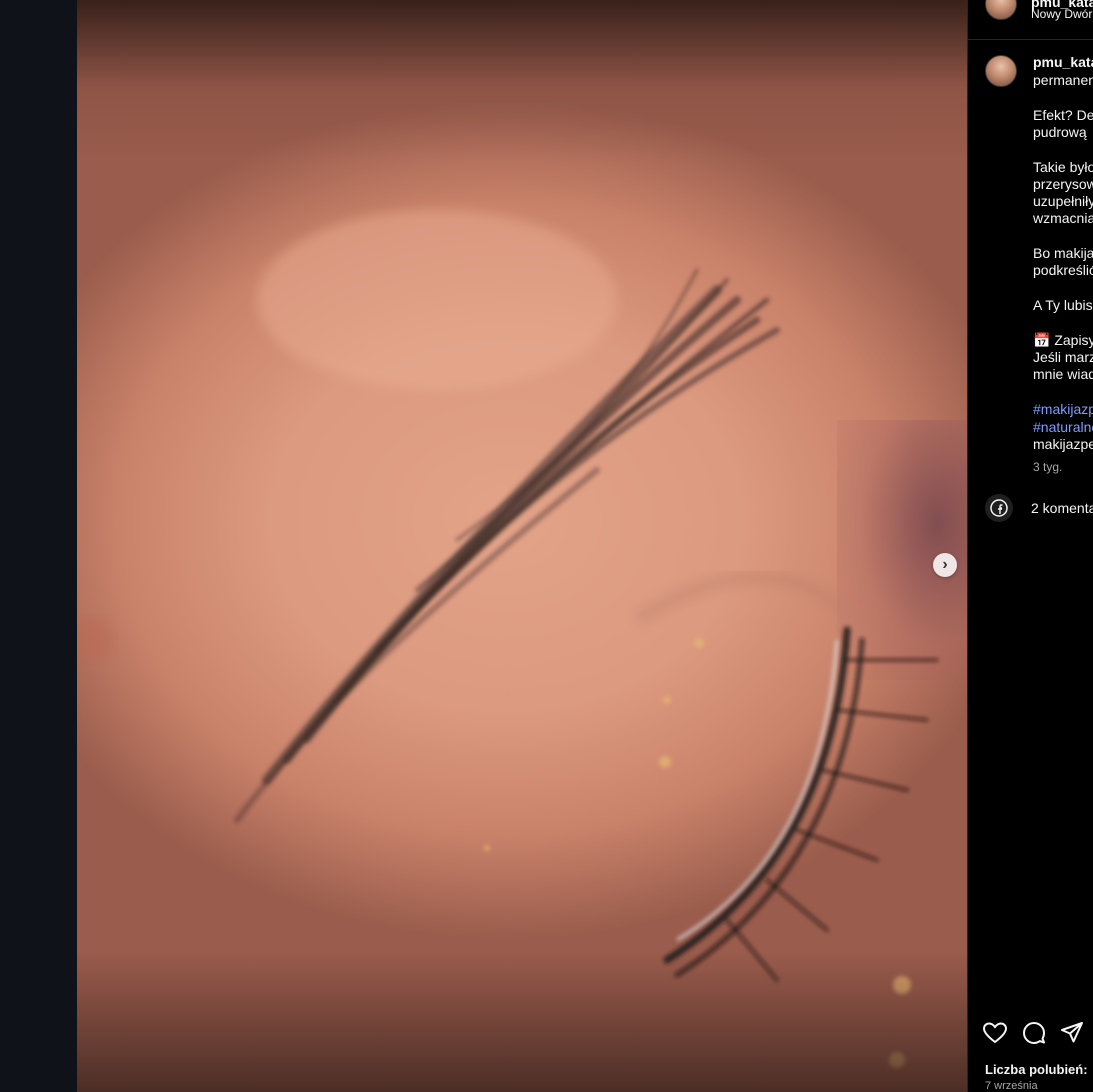 The image size is (1093, 1092). What do you see at coordinates (999, 508) in the screenshot?
I see `facebook-icon` at bounding box center [999, 508].